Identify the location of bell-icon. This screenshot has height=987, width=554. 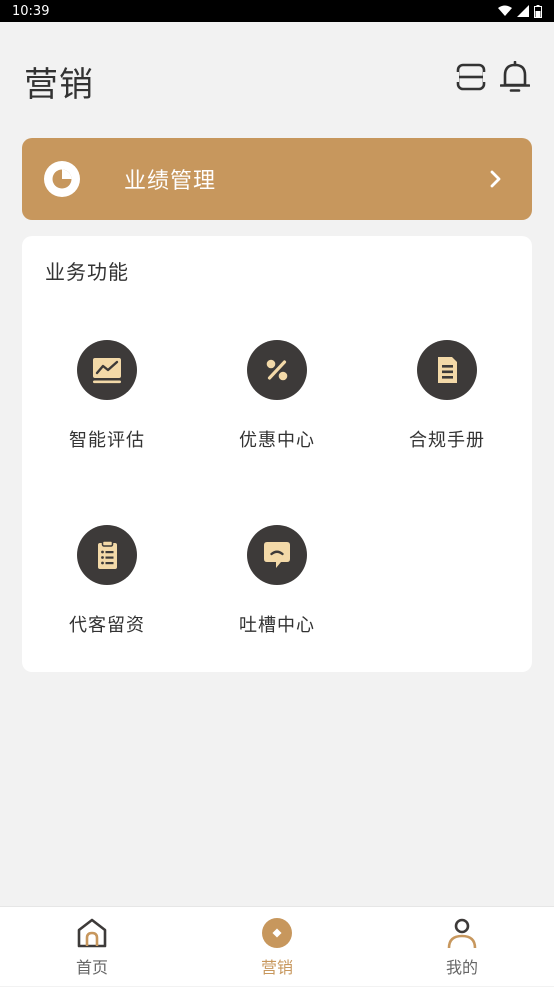
(515, 77).